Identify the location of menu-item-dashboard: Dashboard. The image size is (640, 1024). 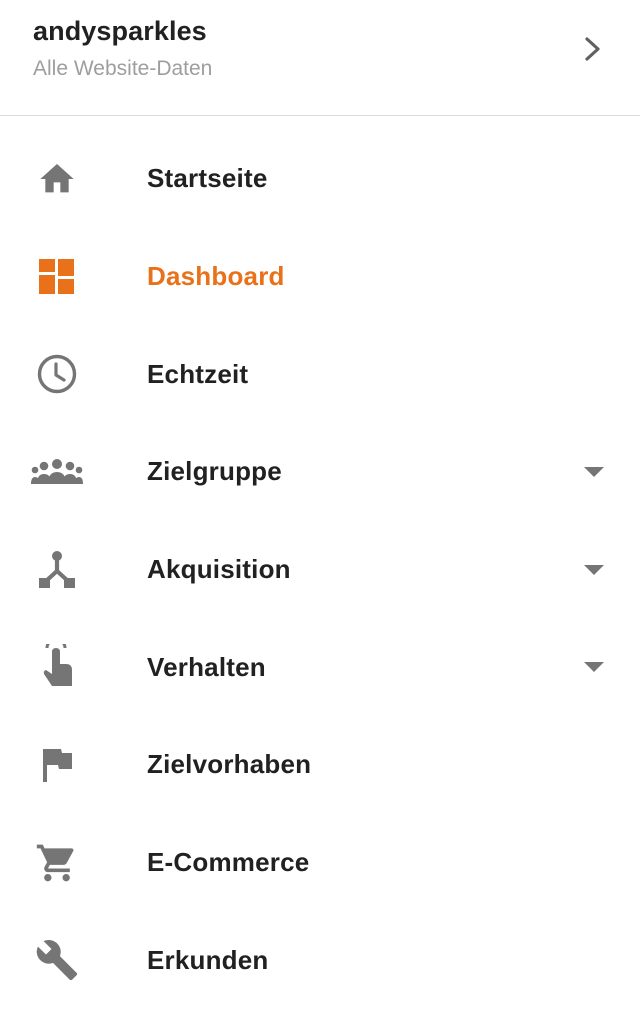
(320, 277).